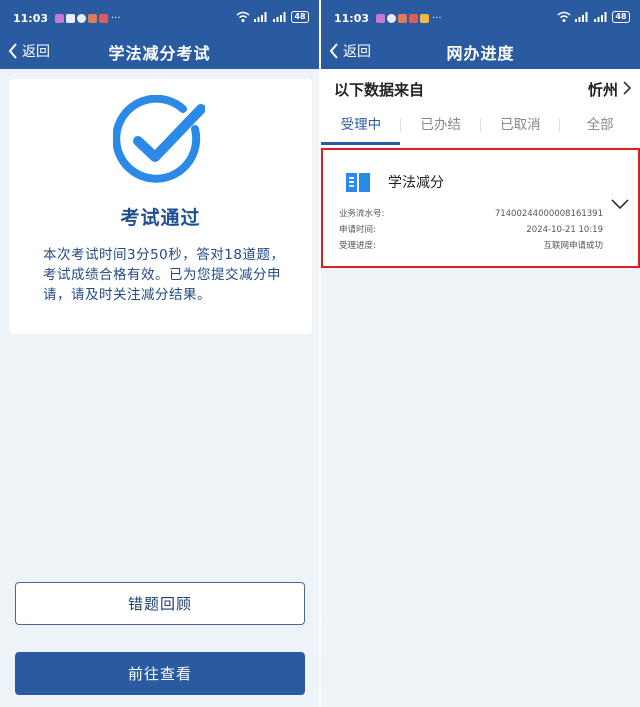  I want to click on row-value: 71400244000008161391, so click(548, 214).